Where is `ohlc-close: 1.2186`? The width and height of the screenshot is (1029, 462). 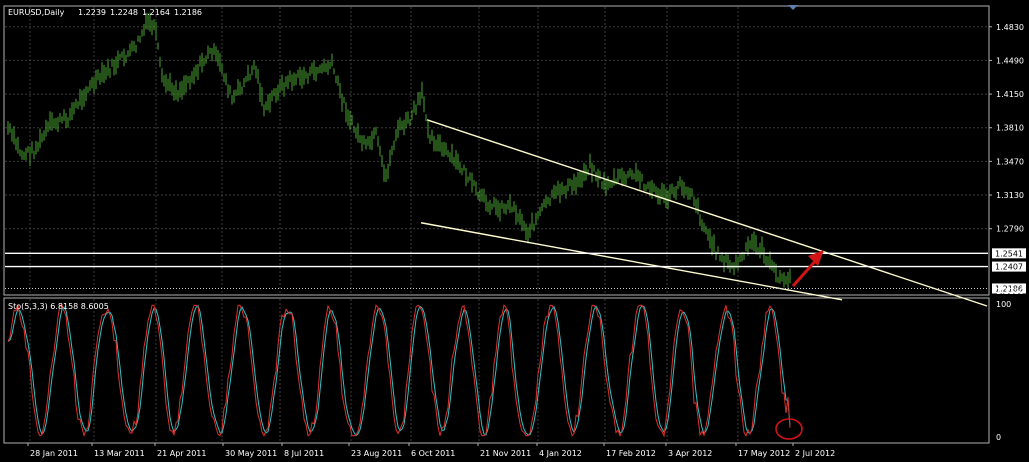 ohlc-close: 1.2186 is located at coordinates (188, 12).